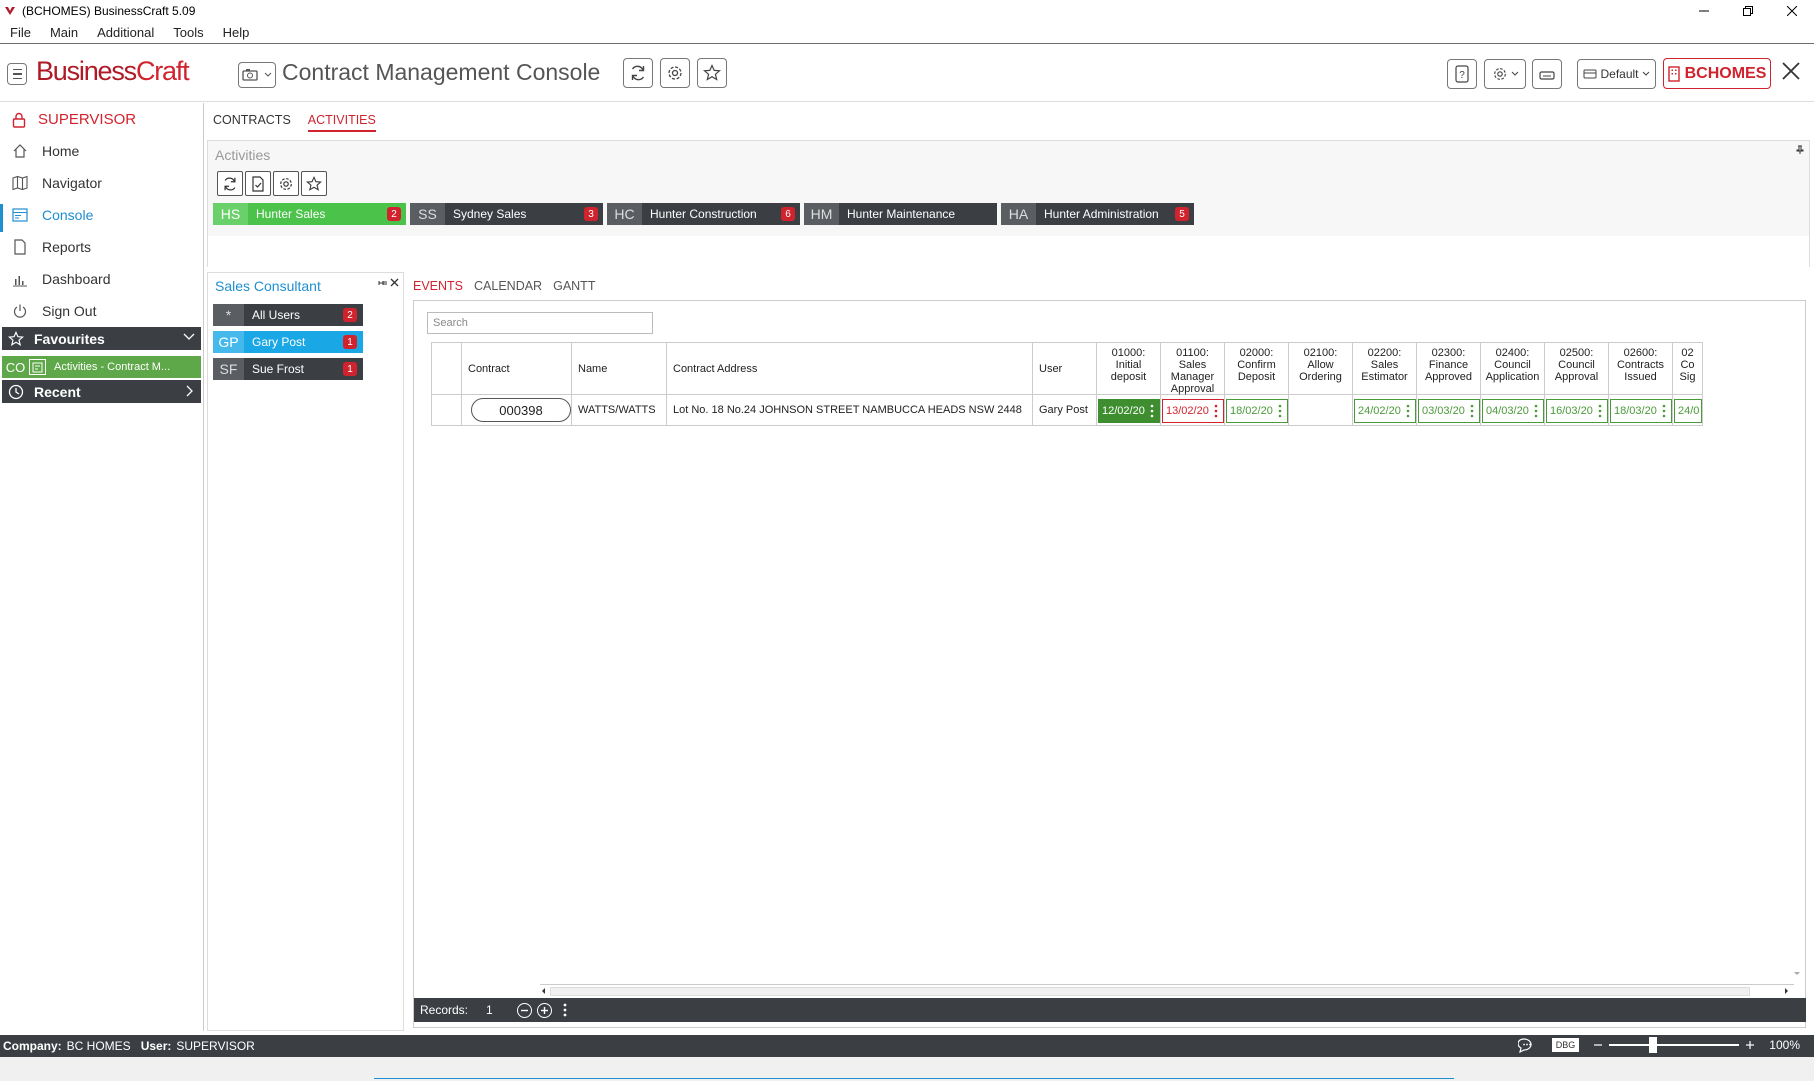 This screenshot has width=1814, height=1081. Describe the element at coordinates (125, 32) in the screenshot. I see `menu-additional: Additional` at that location.